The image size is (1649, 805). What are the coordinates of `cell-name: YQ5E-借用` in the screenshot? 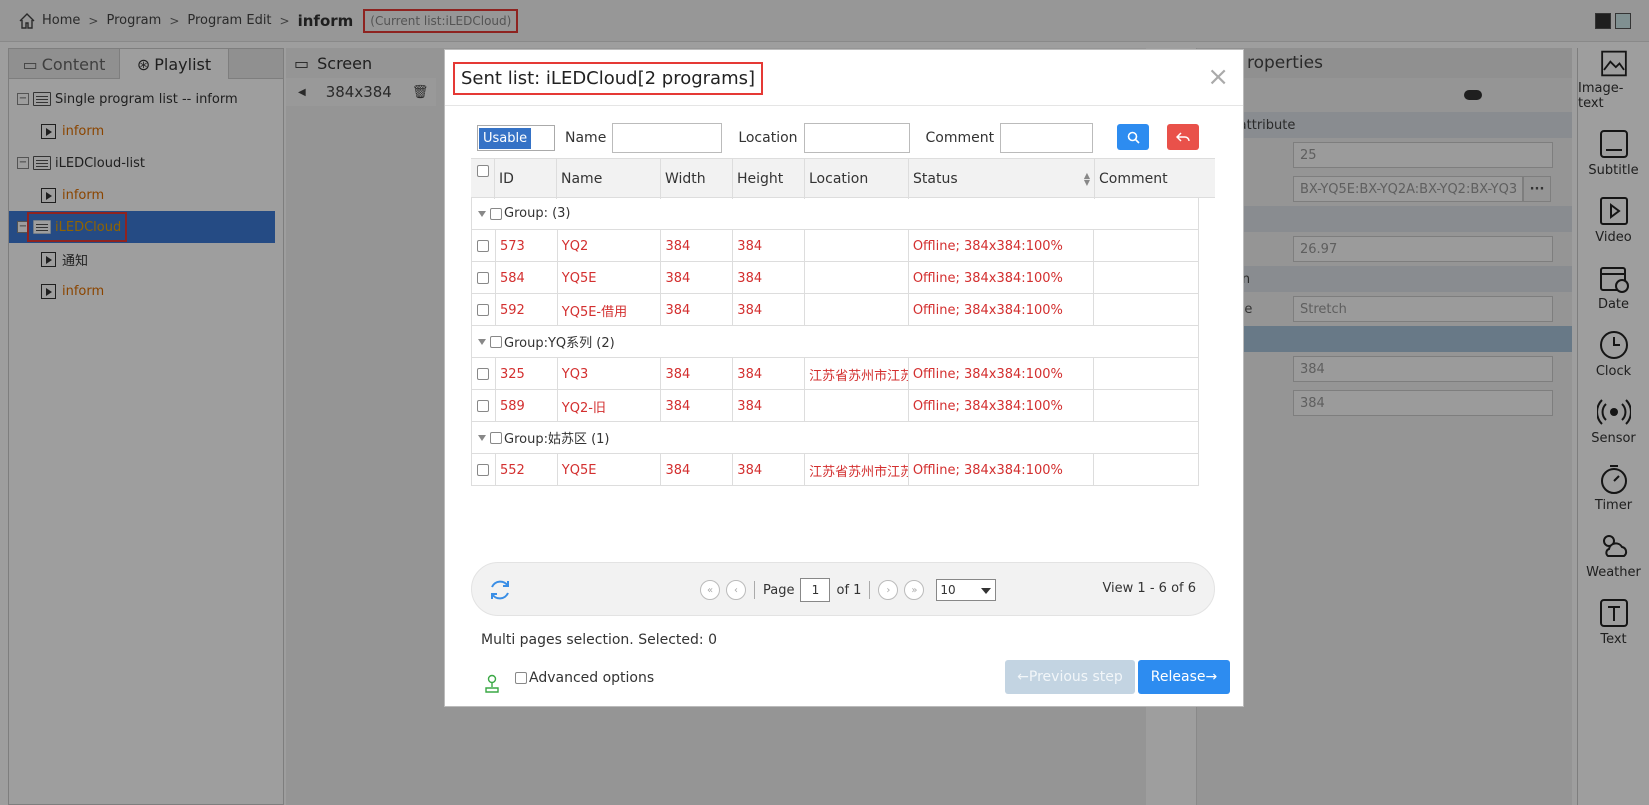 It's located at (610, 310).